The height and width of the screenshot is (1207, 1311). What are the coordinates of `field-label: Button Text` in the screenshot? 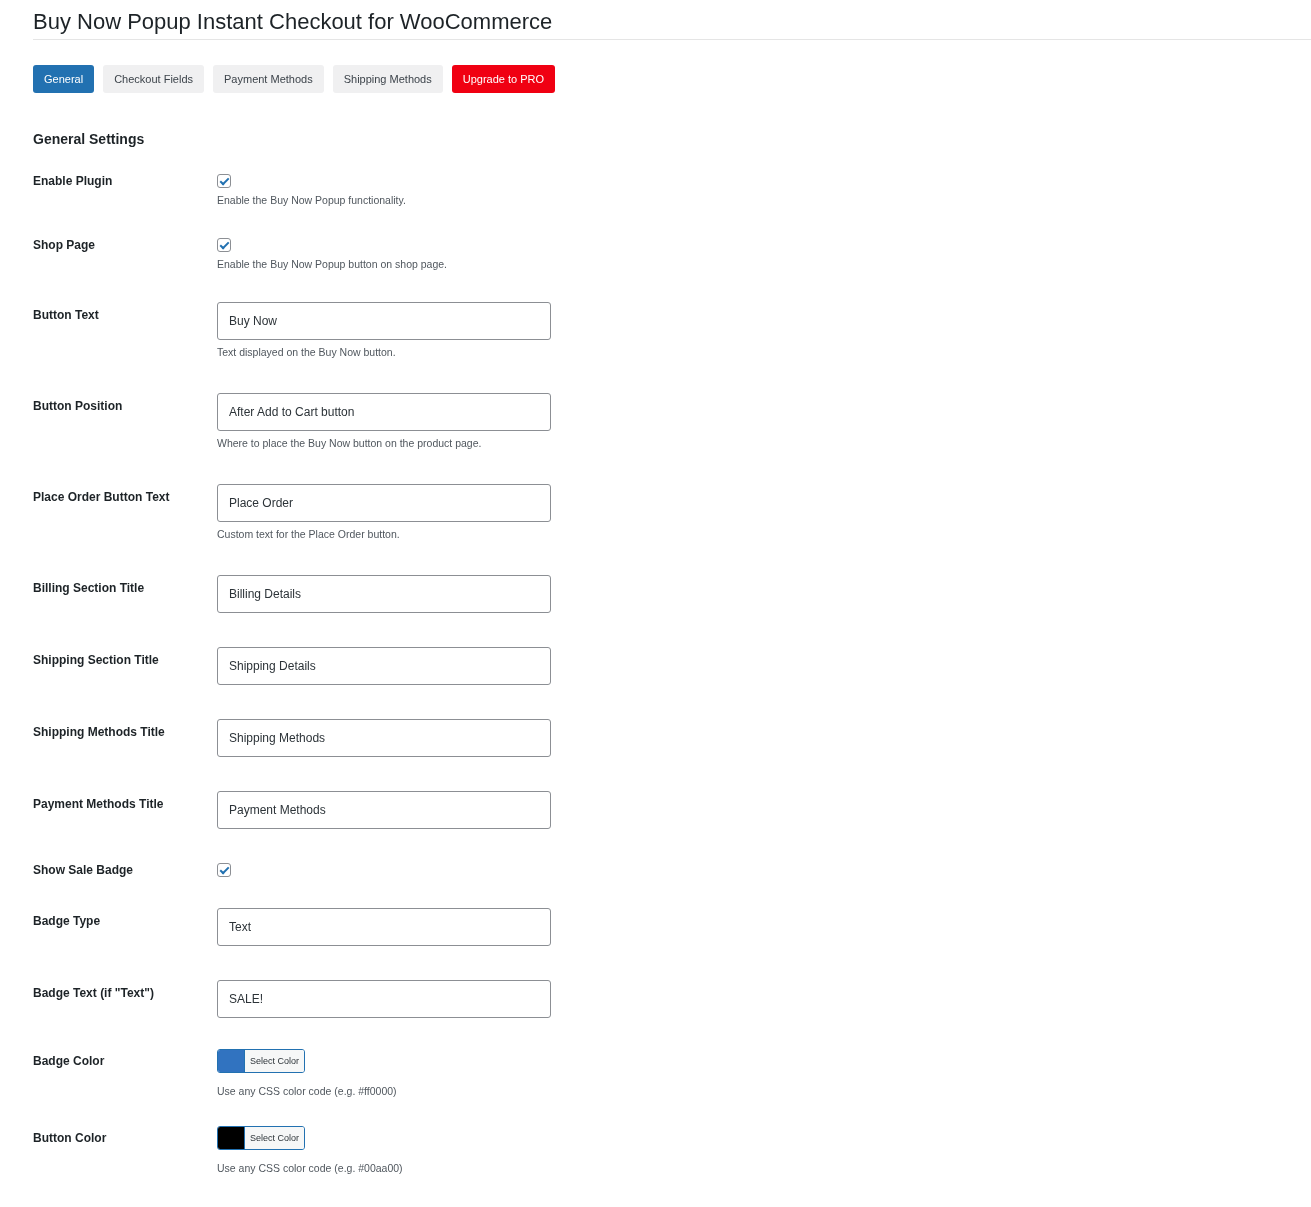 It's located at (66, 315).